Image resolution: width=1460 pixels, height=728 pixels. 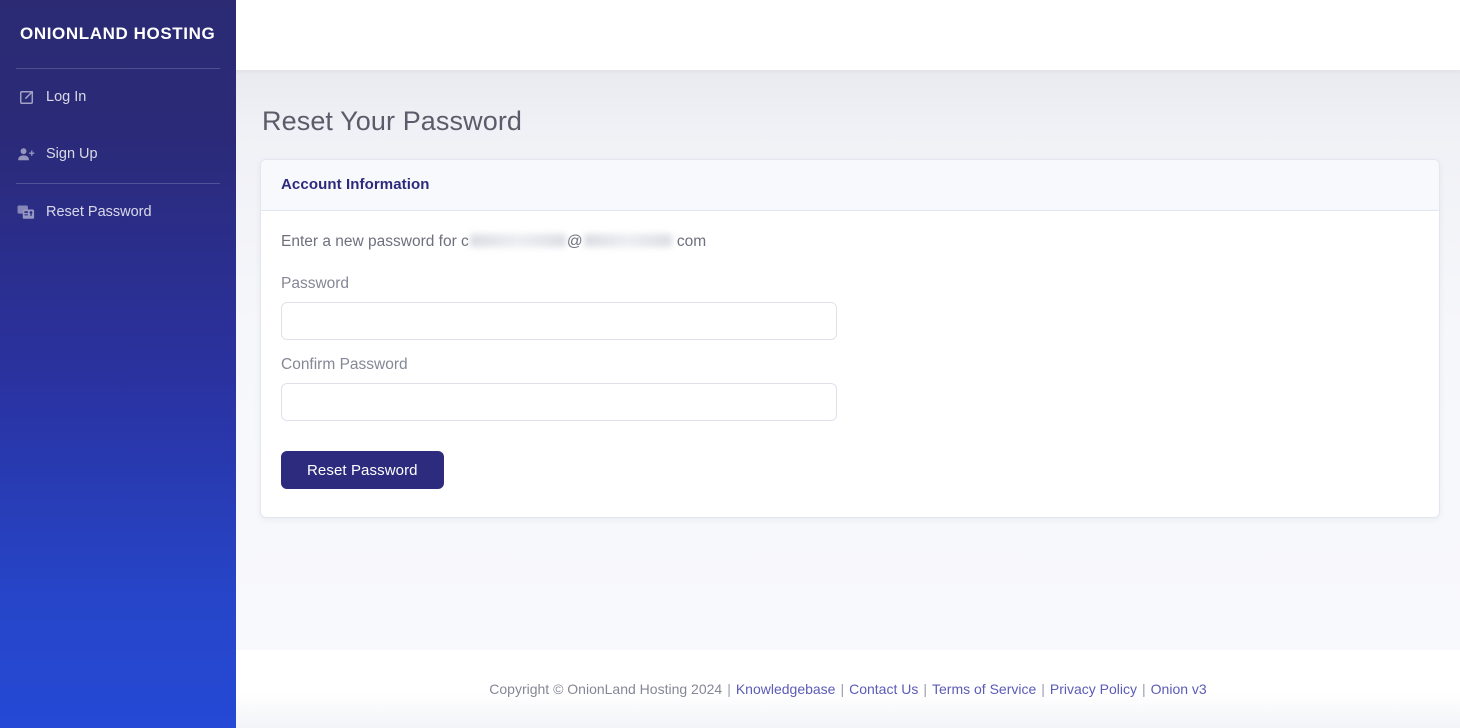 I want to click on confirm-password-input, so click(x=559, y=402).